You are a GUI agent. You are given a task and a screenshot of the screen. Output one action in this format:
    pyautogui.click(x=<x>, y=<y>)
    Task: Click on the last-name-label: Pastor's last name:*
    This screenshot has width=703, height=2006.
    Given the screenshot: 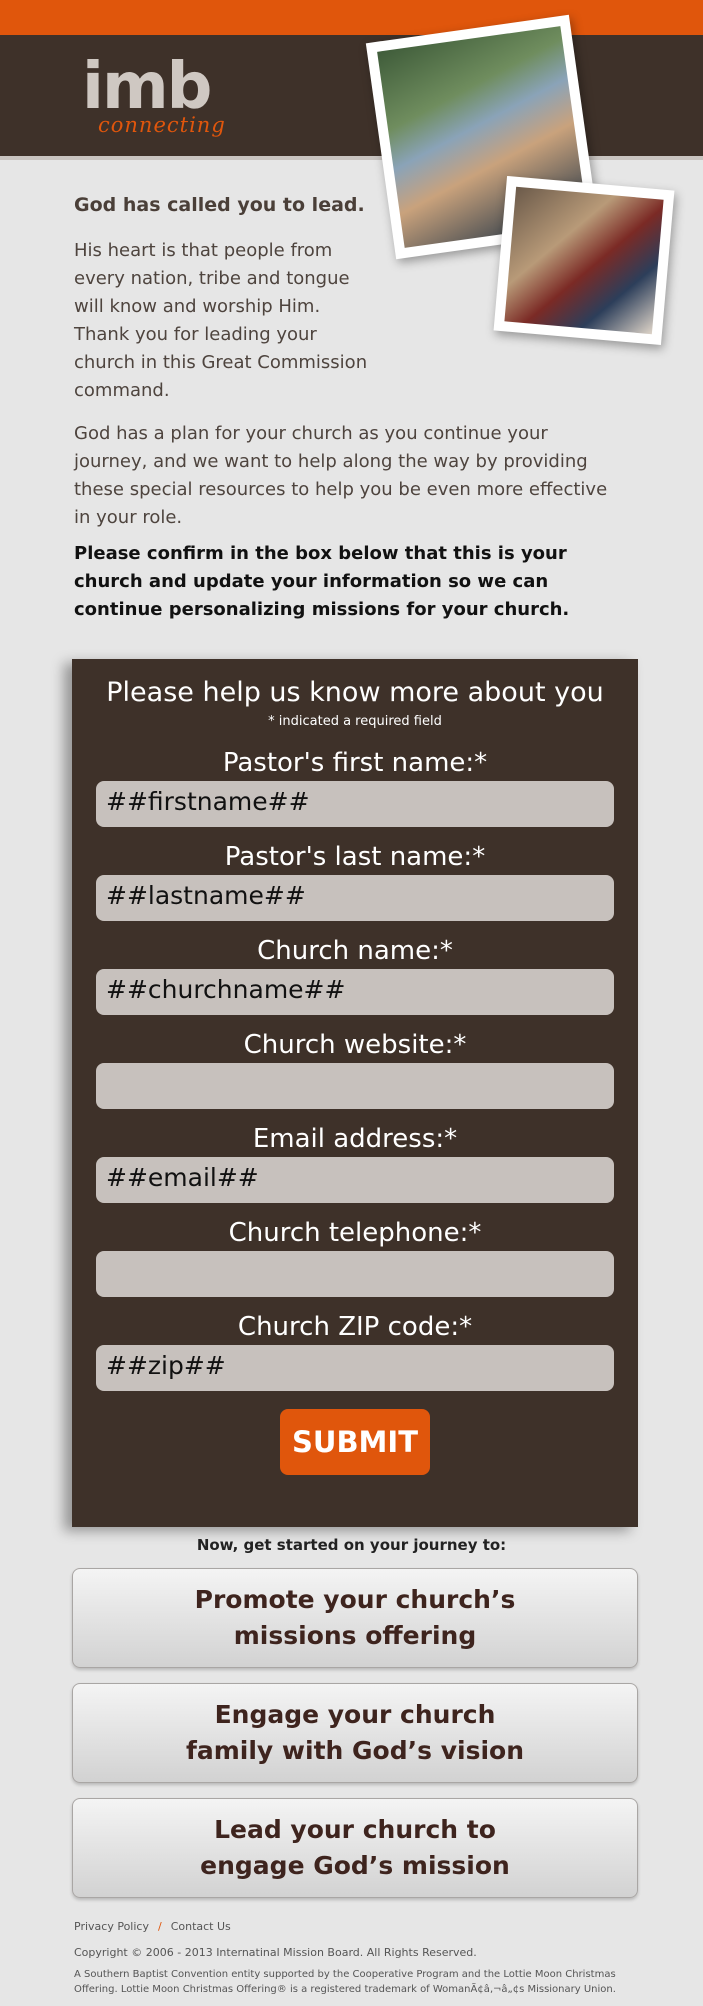 What is the action you would take?
    pyautogui.click(x=355, y=857)
    